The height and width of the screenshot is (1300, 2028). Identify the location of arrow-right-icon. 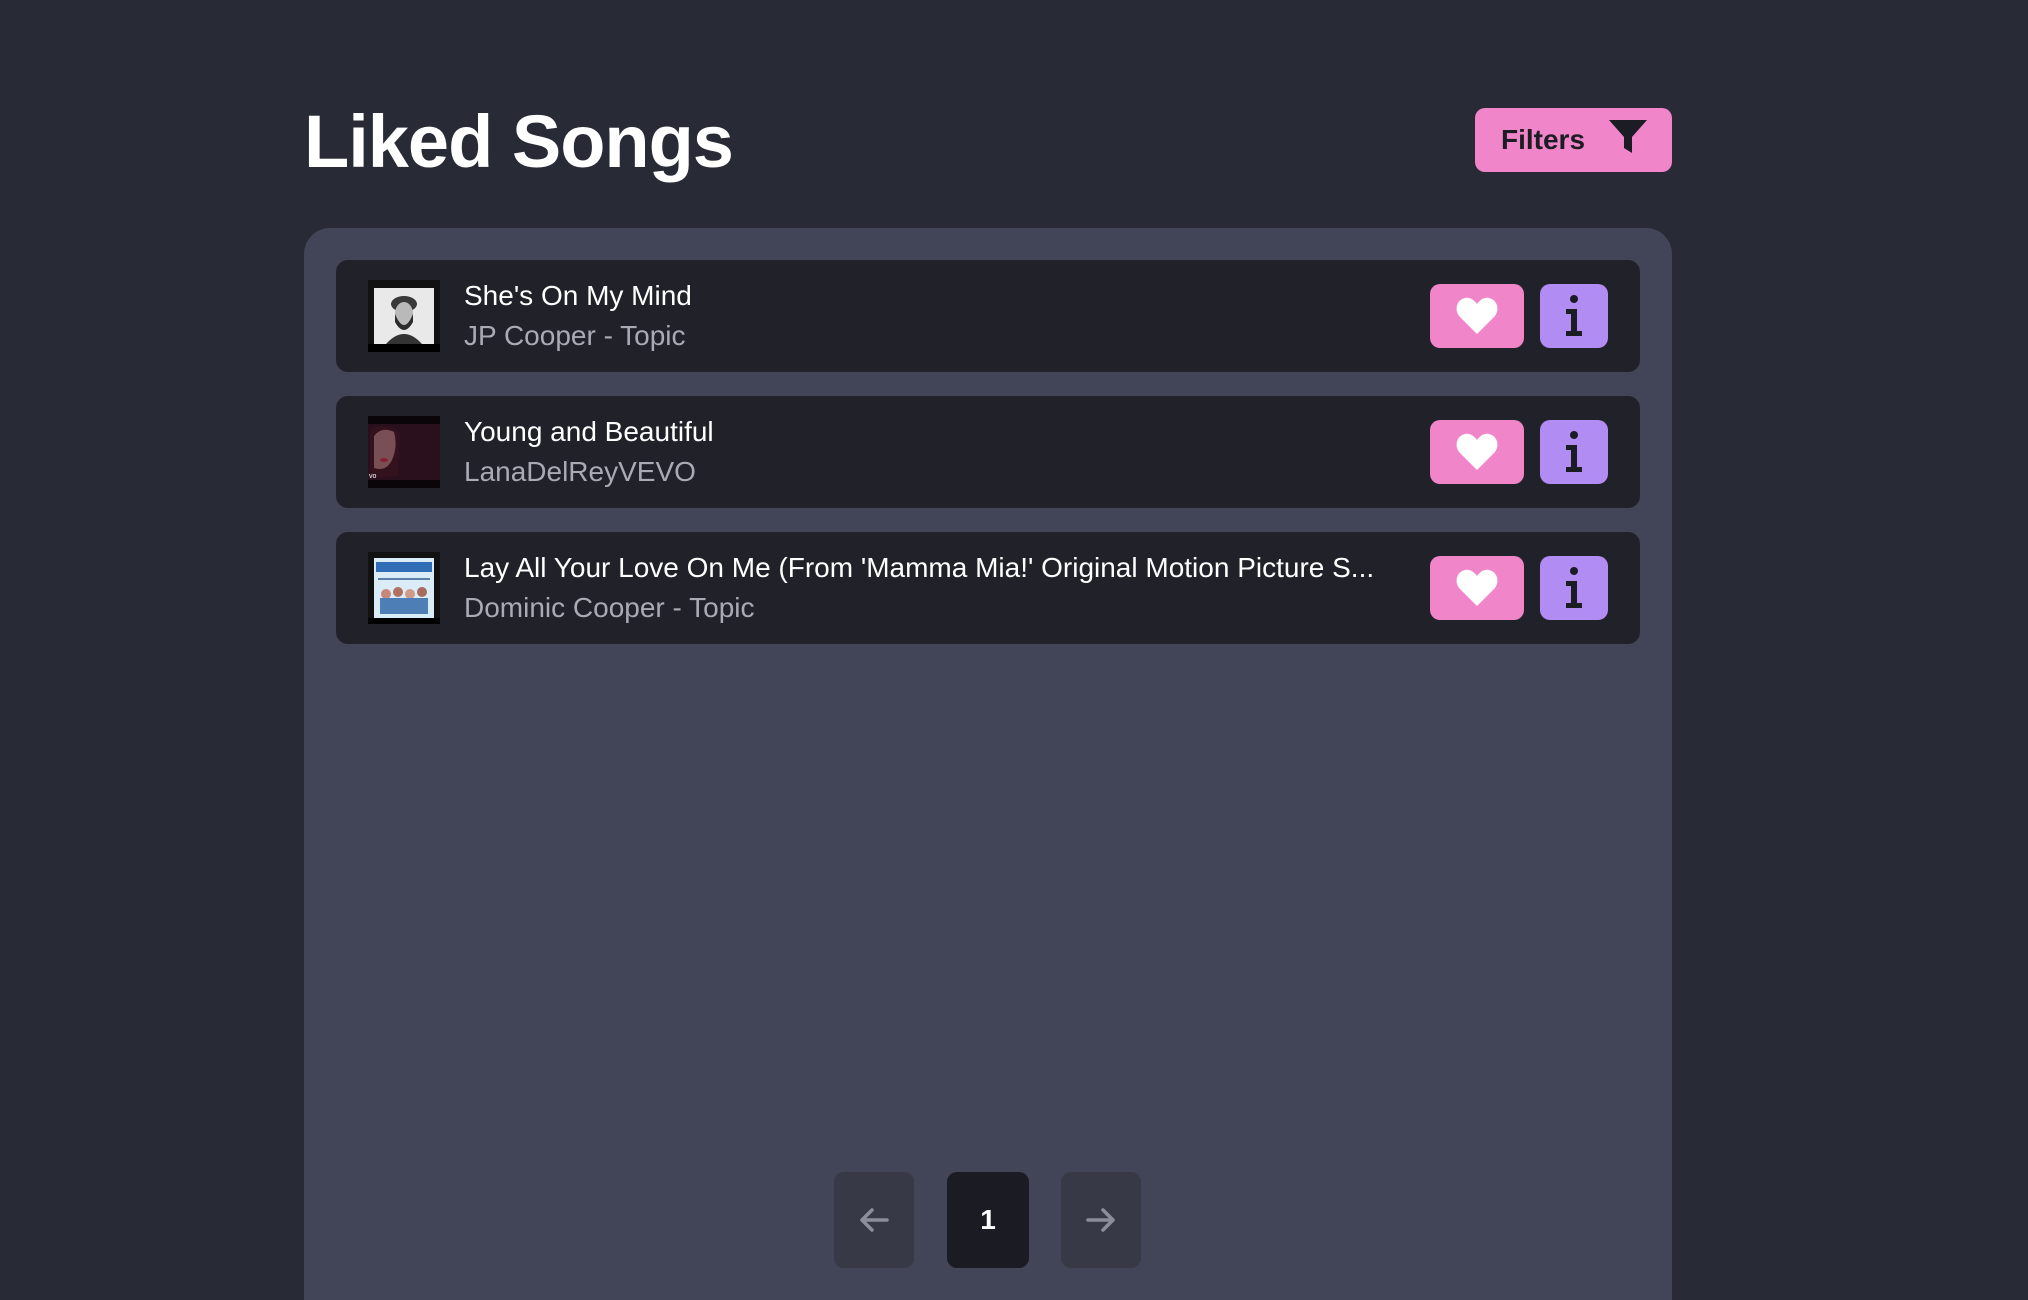
(1100, 1220).